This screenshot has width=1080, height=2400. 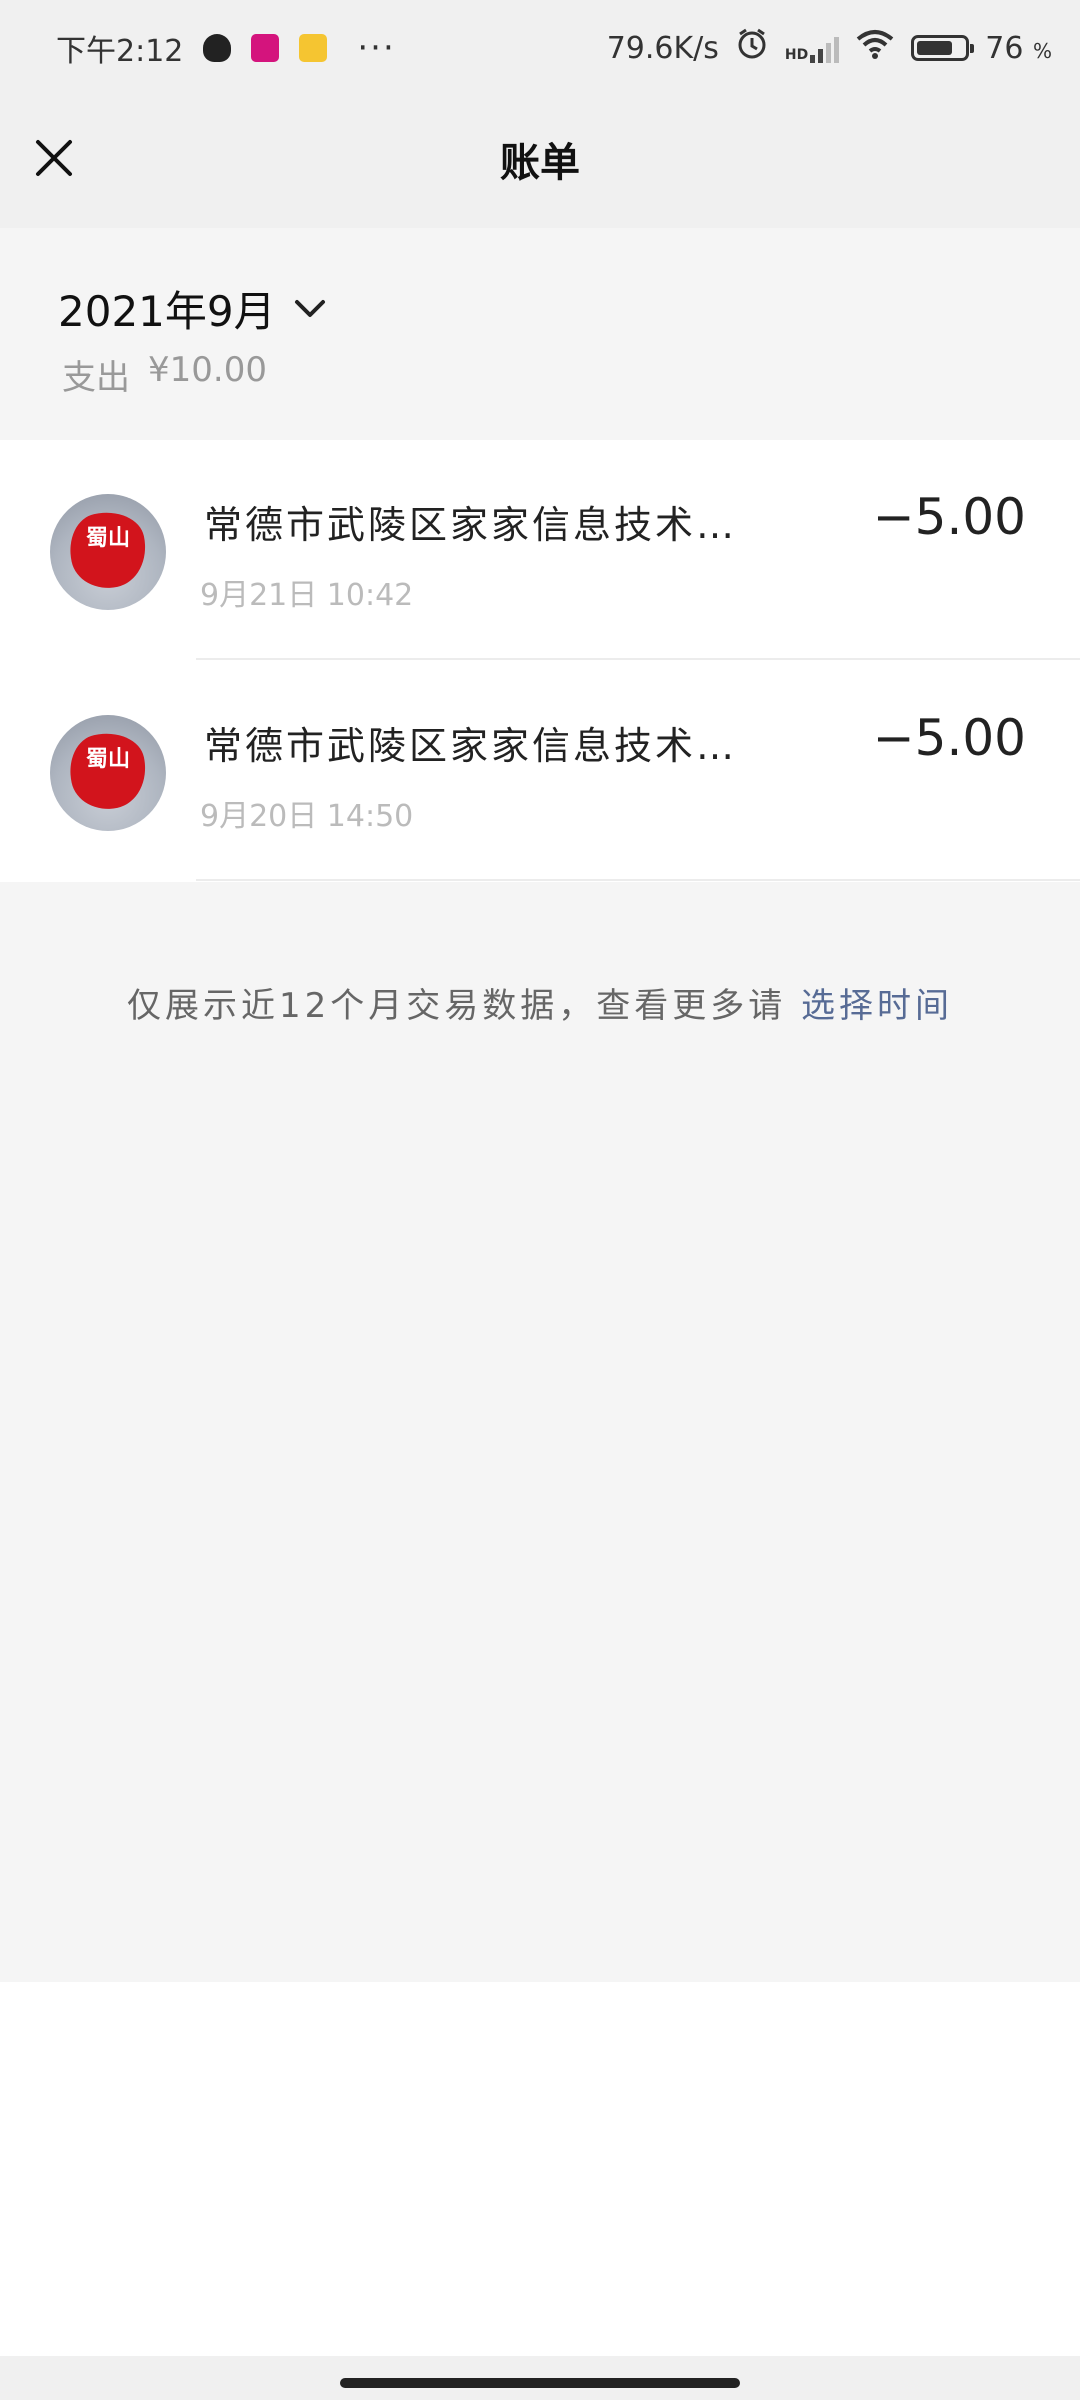 I want to click on status-right: 79.6K/s HD 76 %, so click(x=829, y=48).